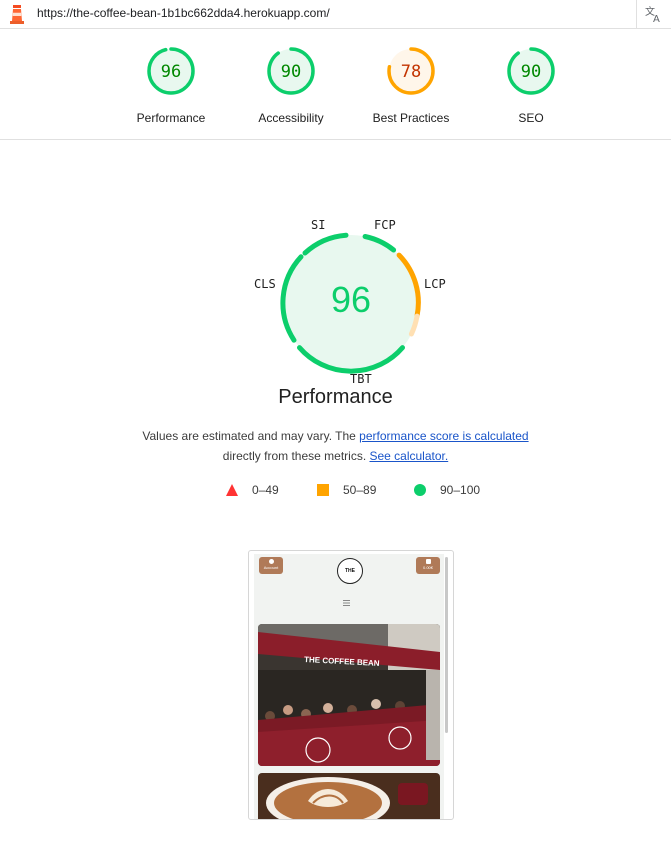 The image size is (671, 856). I want to click on see-calculator-link: See calculator., so click(408, 456).